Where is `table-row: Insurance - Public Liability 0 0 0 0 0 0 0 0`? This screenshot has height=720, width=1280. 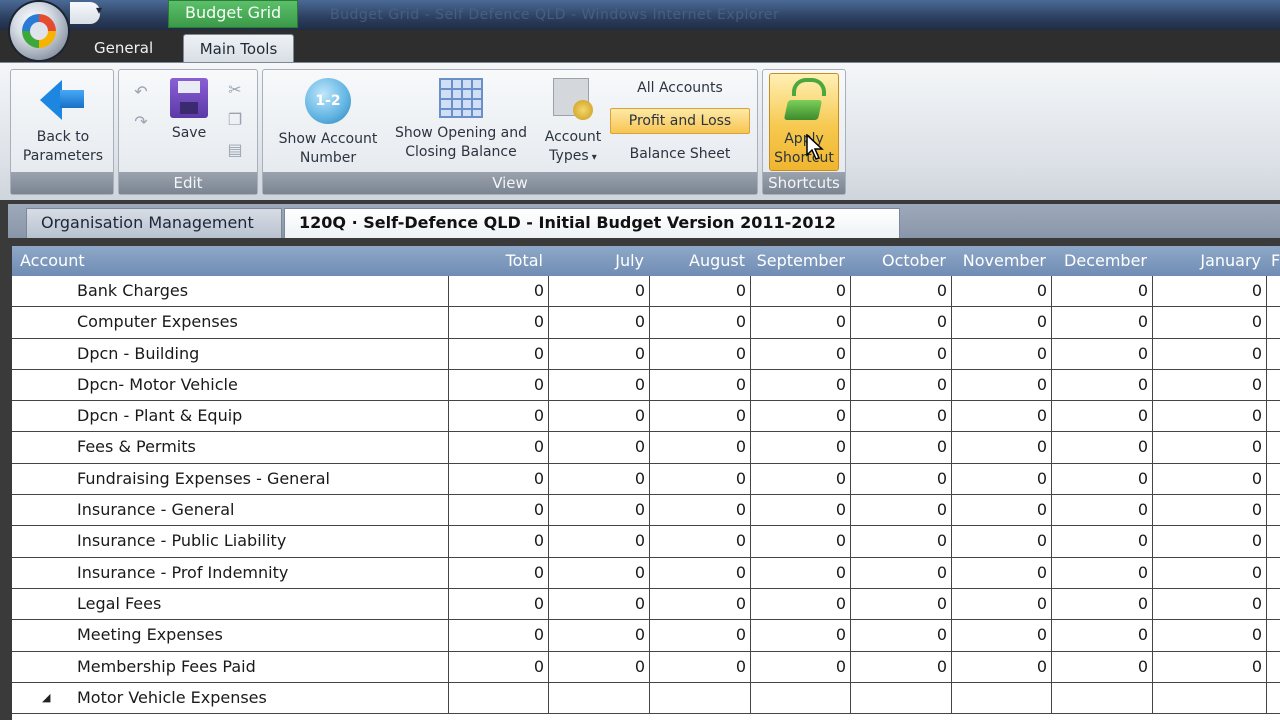
table-row: Insurance - Public Liability 0 0 0 0 0 0 0 0 is located at coordinates (646, 542).